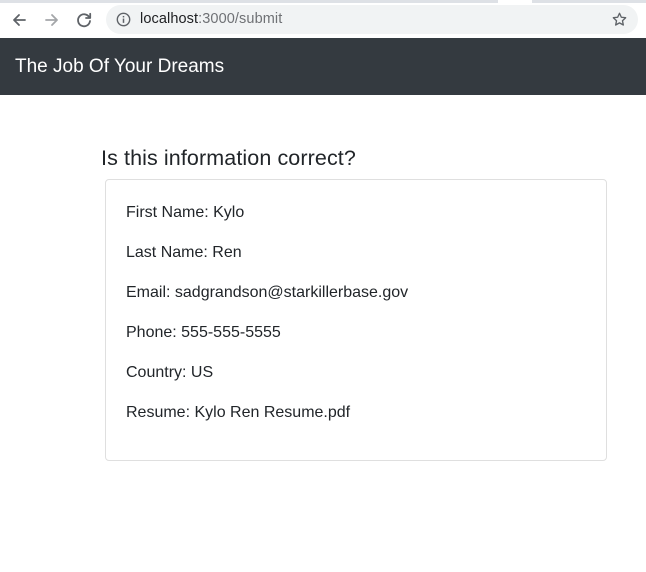  I want to click on last-name-field: Last Name: Ren, so click(184, 252).